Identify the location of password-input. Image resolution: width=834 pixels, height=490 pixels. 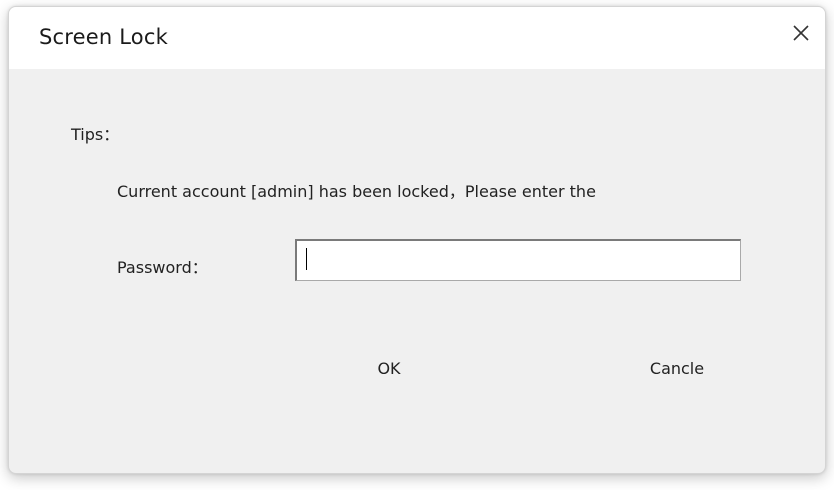
(518, 260).